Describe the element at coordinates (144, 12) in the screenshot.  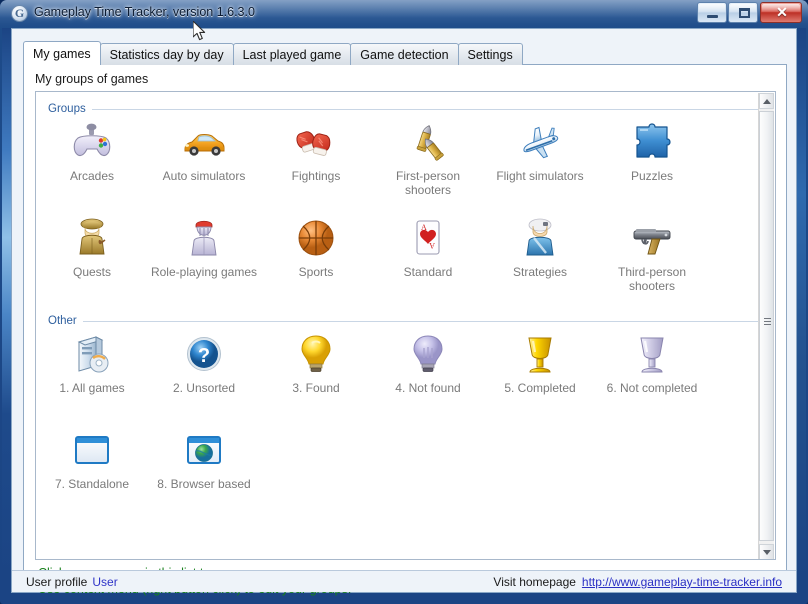
I see `window-title: Gameplay Time Tracker, version 1.6.3.0` at that location.